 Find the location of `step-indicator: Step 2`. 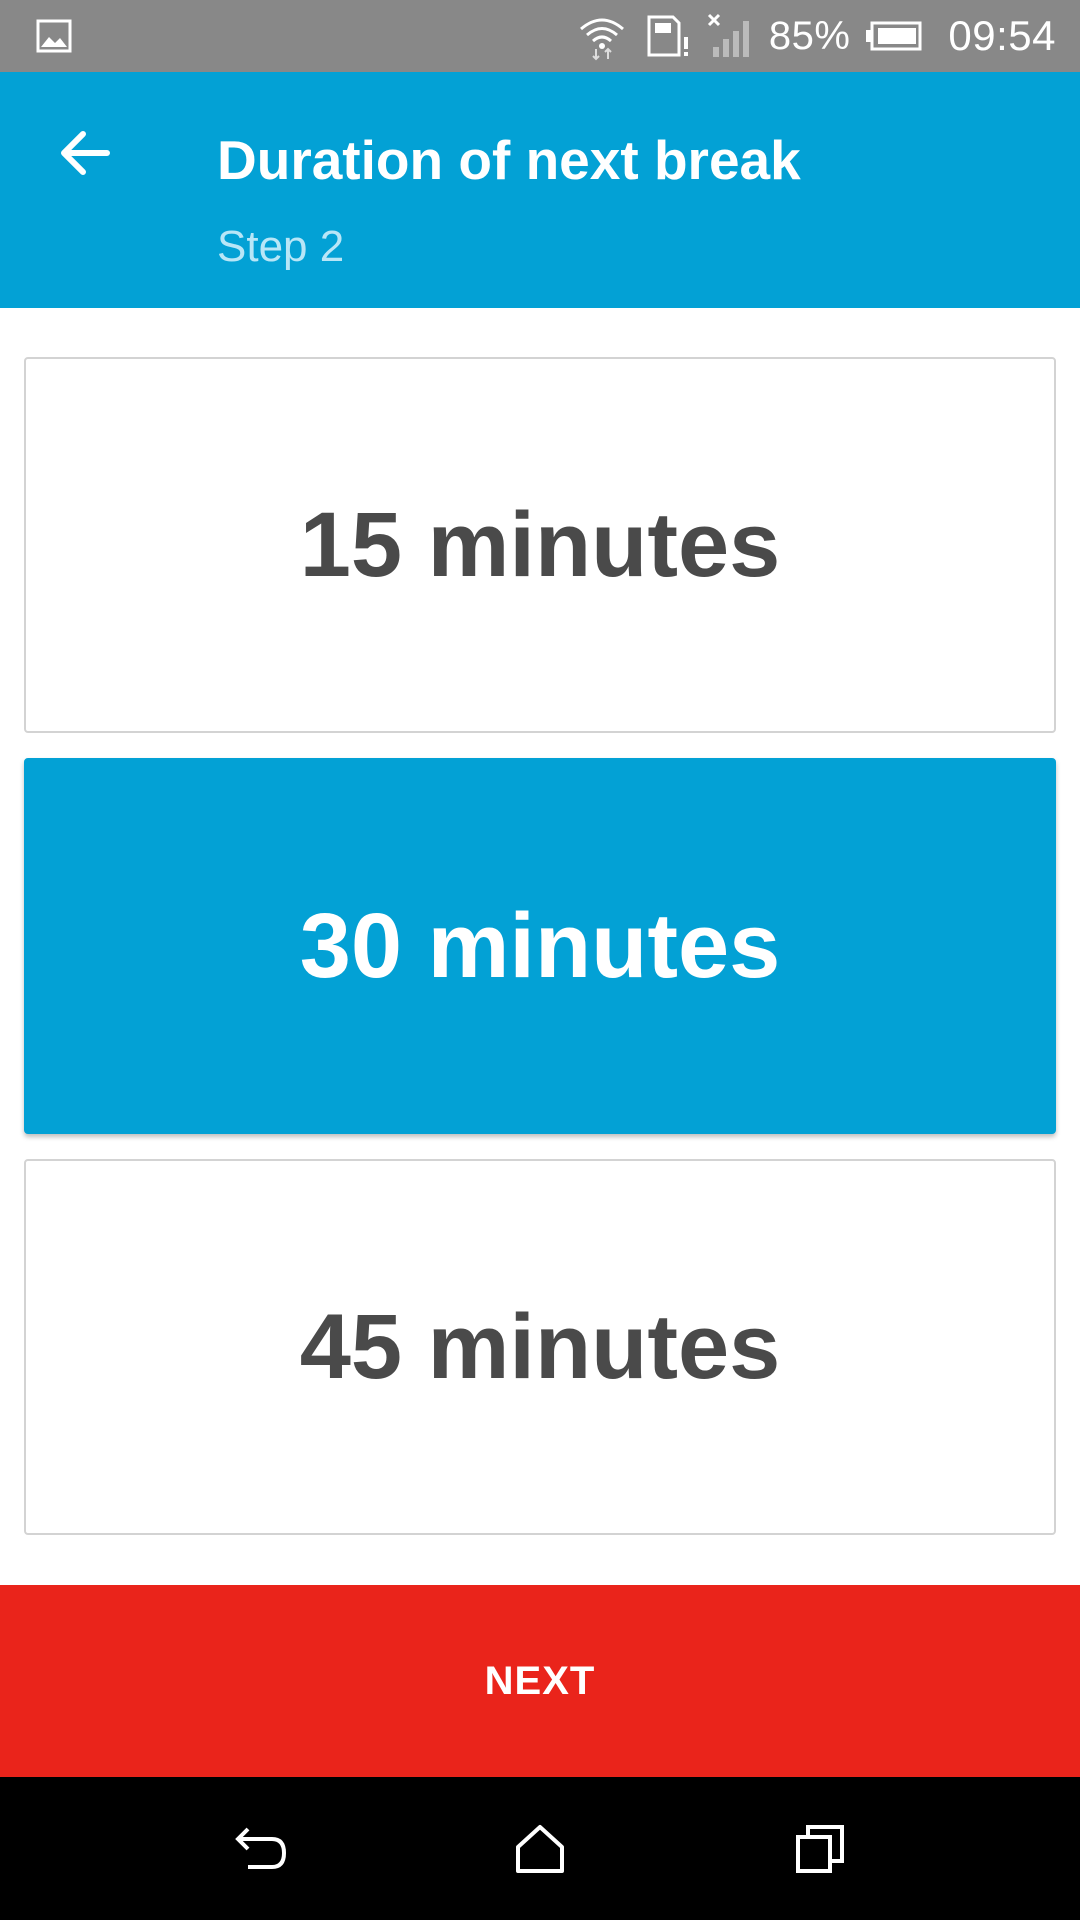

step-indicator: Step 2 is located at coordinates (281, 246).